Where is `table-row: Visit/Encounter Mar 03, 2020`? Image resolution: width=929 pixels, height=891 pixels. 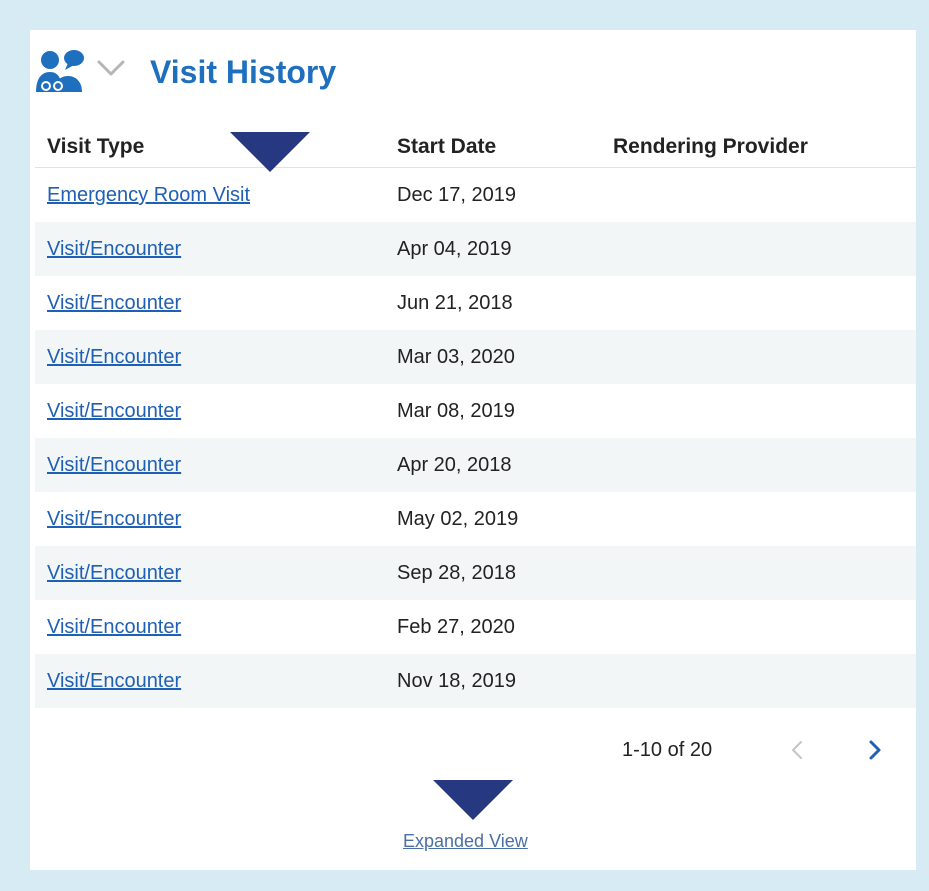 table-row: Visit/Encounter Mar 03, 2020 is located at coordinates (475, 357).